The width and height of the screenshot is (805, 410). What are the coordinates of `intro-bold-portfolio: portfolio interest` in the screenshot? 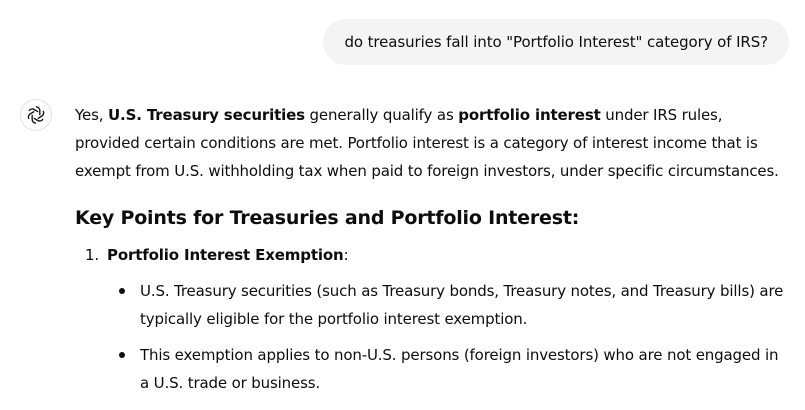 It's located at (529, 115).